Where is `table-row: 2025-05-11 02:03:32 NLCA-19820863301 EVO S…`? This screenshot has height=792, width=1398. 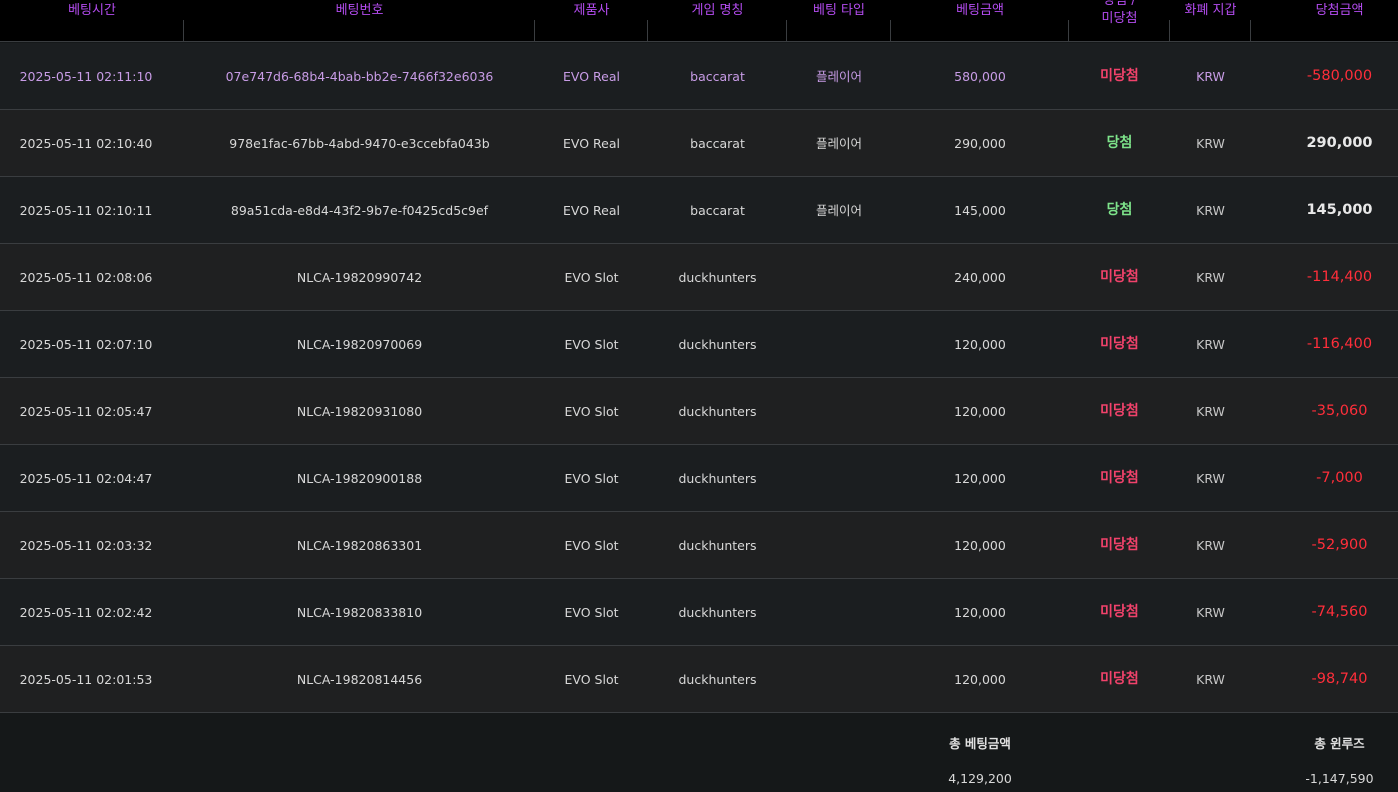
table-row: 2025-05-11 02:03:32 NLCA-19820863301 EVO S… is located at coordinates (699, 545).